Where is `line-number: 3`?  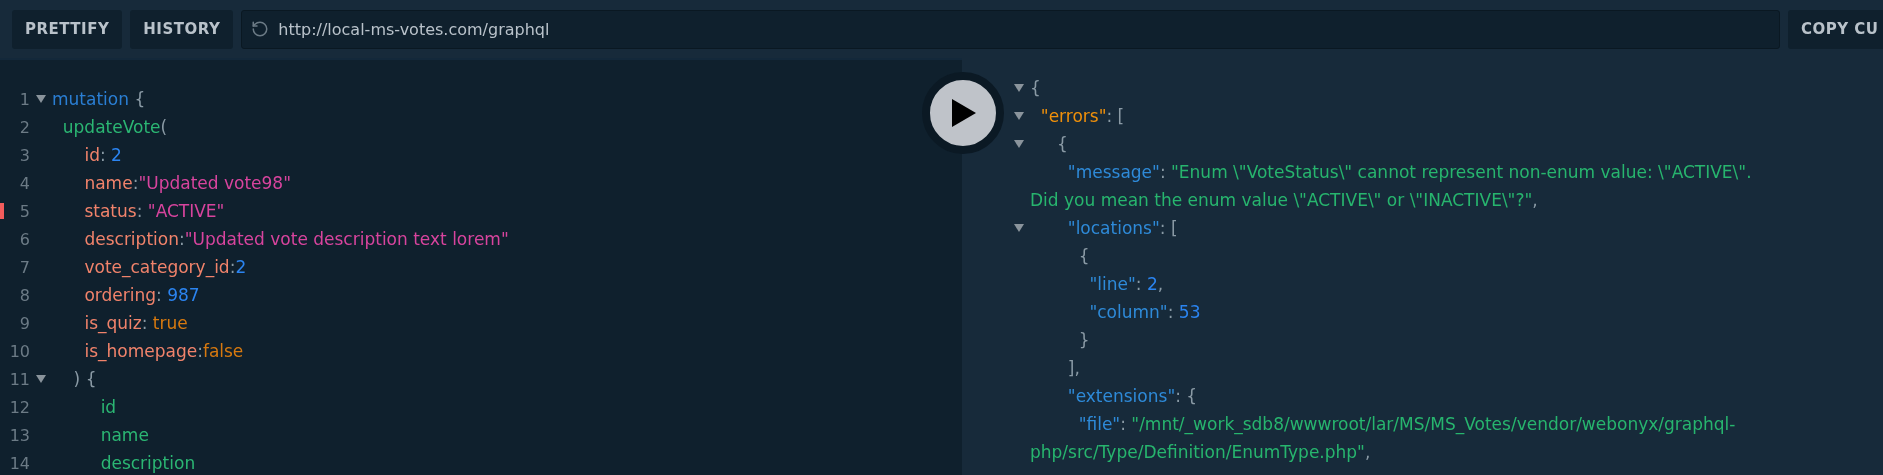 line-number: 3 is located at coordinates (24, 155).